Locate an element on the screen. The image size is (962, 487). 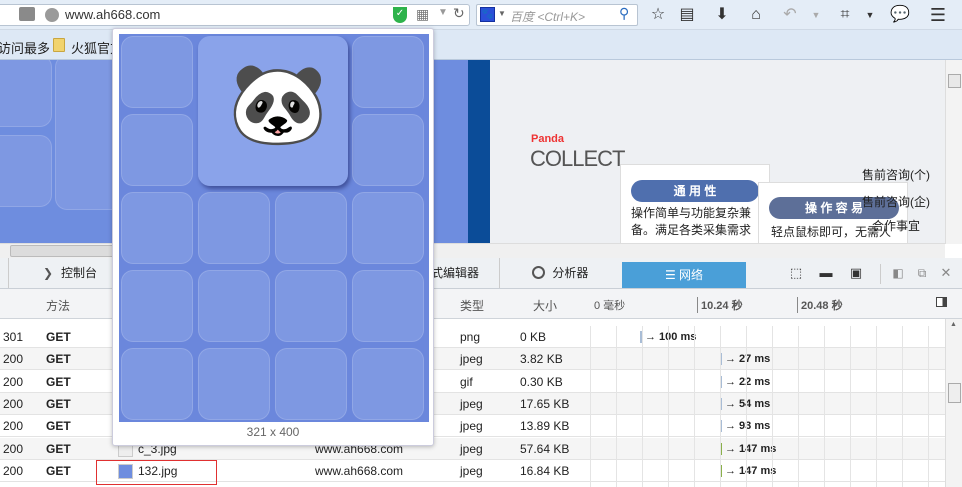
cell-timing: → 22 ms is located at coordinates (748, 381).